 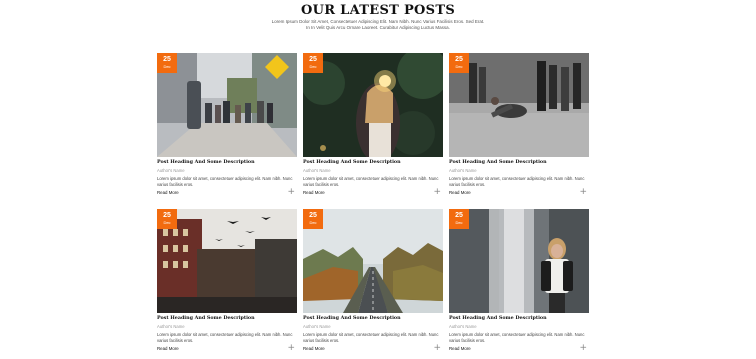 I want to click on post-image-forest-road: 25 Dec, so click(x=373, y=261).